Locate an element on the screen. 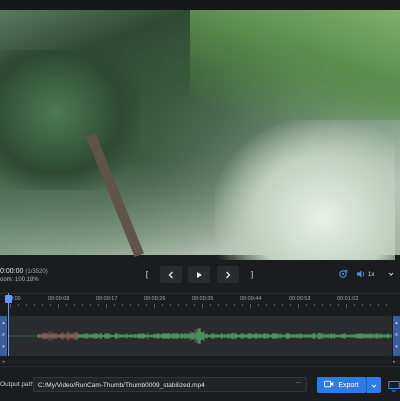 The width and height of the screenshot is (400, 401). play-button is located at coordinates (199, 274).